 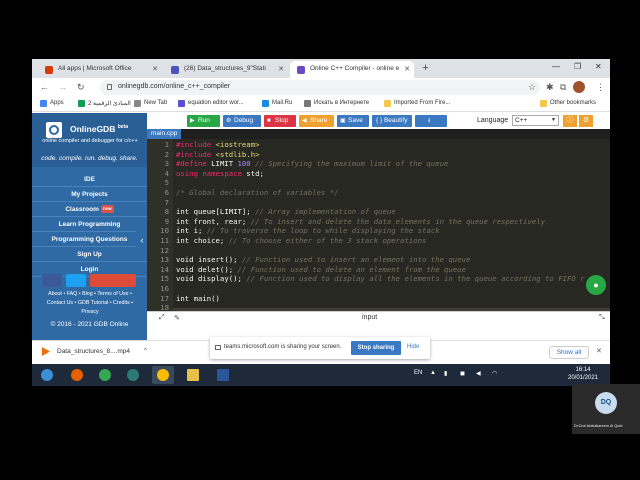 I want to click on clock: 16:14 20/01/2021, so click(x=583, y=374).